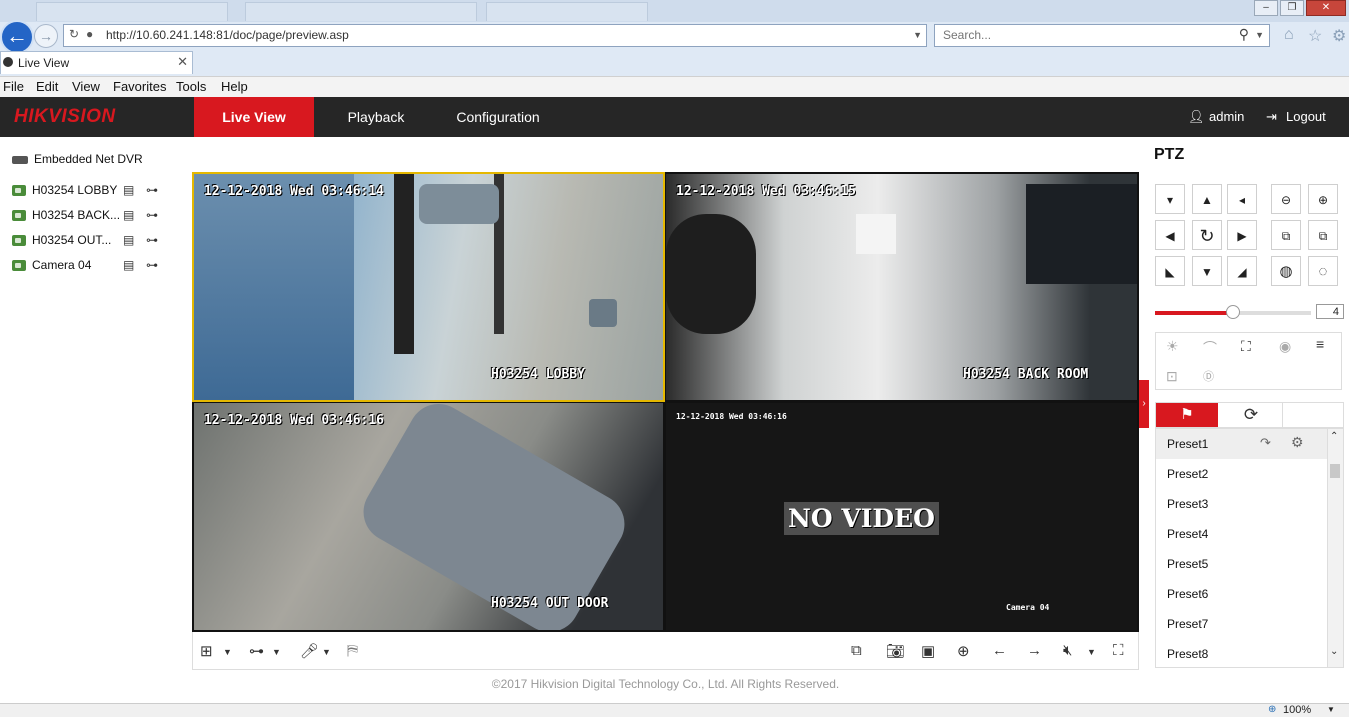 The image size is (1349, 717). Describe the element at coordinates (1315, 36) in the screenshot. I see `favorites-star-icon: ☆` at that location.